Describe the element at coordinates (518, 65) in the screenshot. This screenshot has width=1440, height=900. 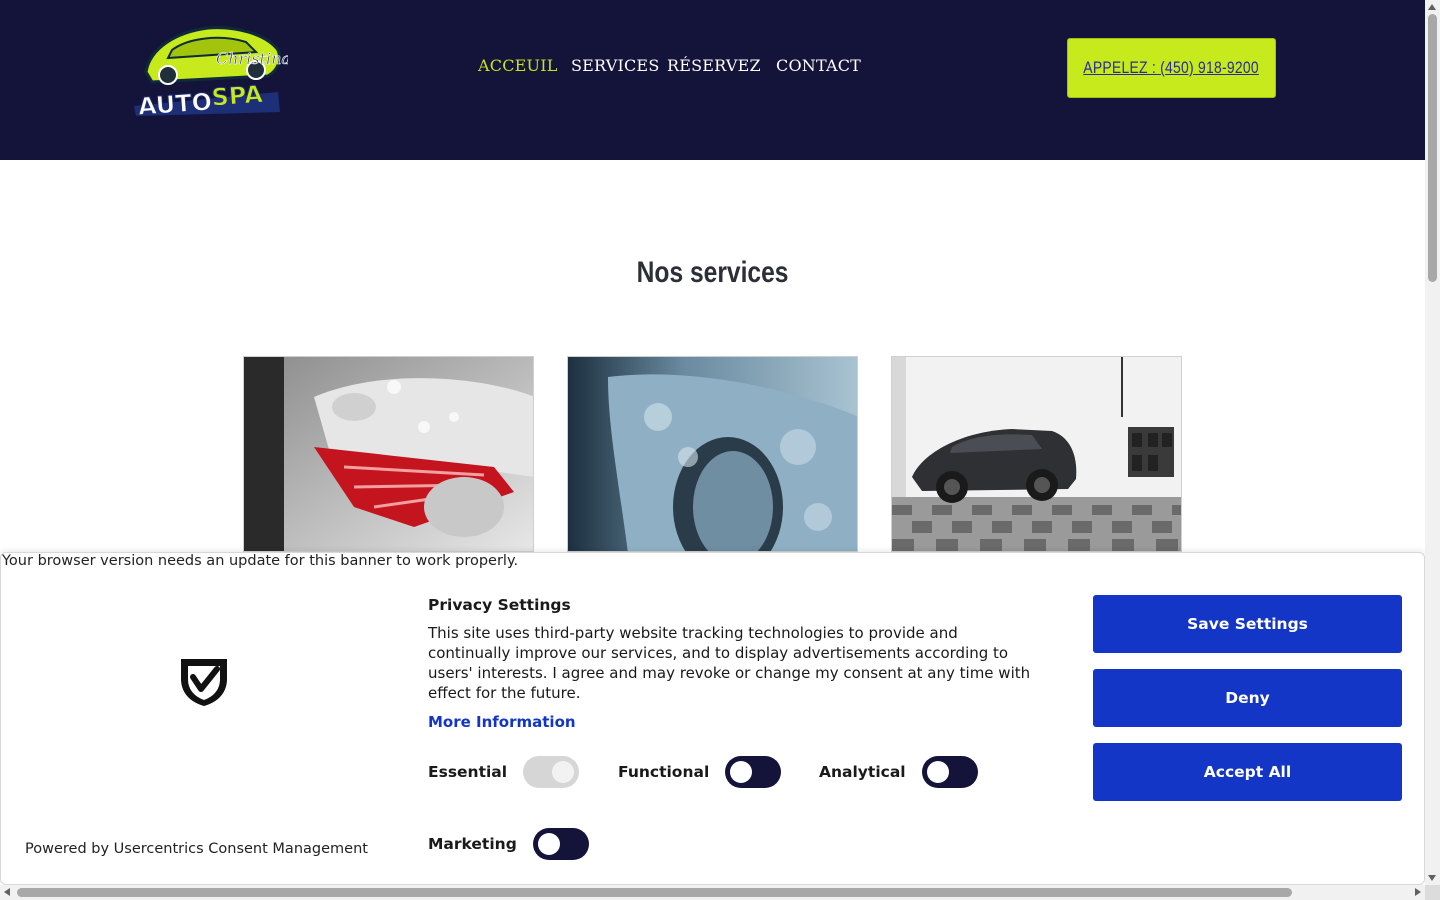
I see `nav-accueil: ACCEUIL` at that location.